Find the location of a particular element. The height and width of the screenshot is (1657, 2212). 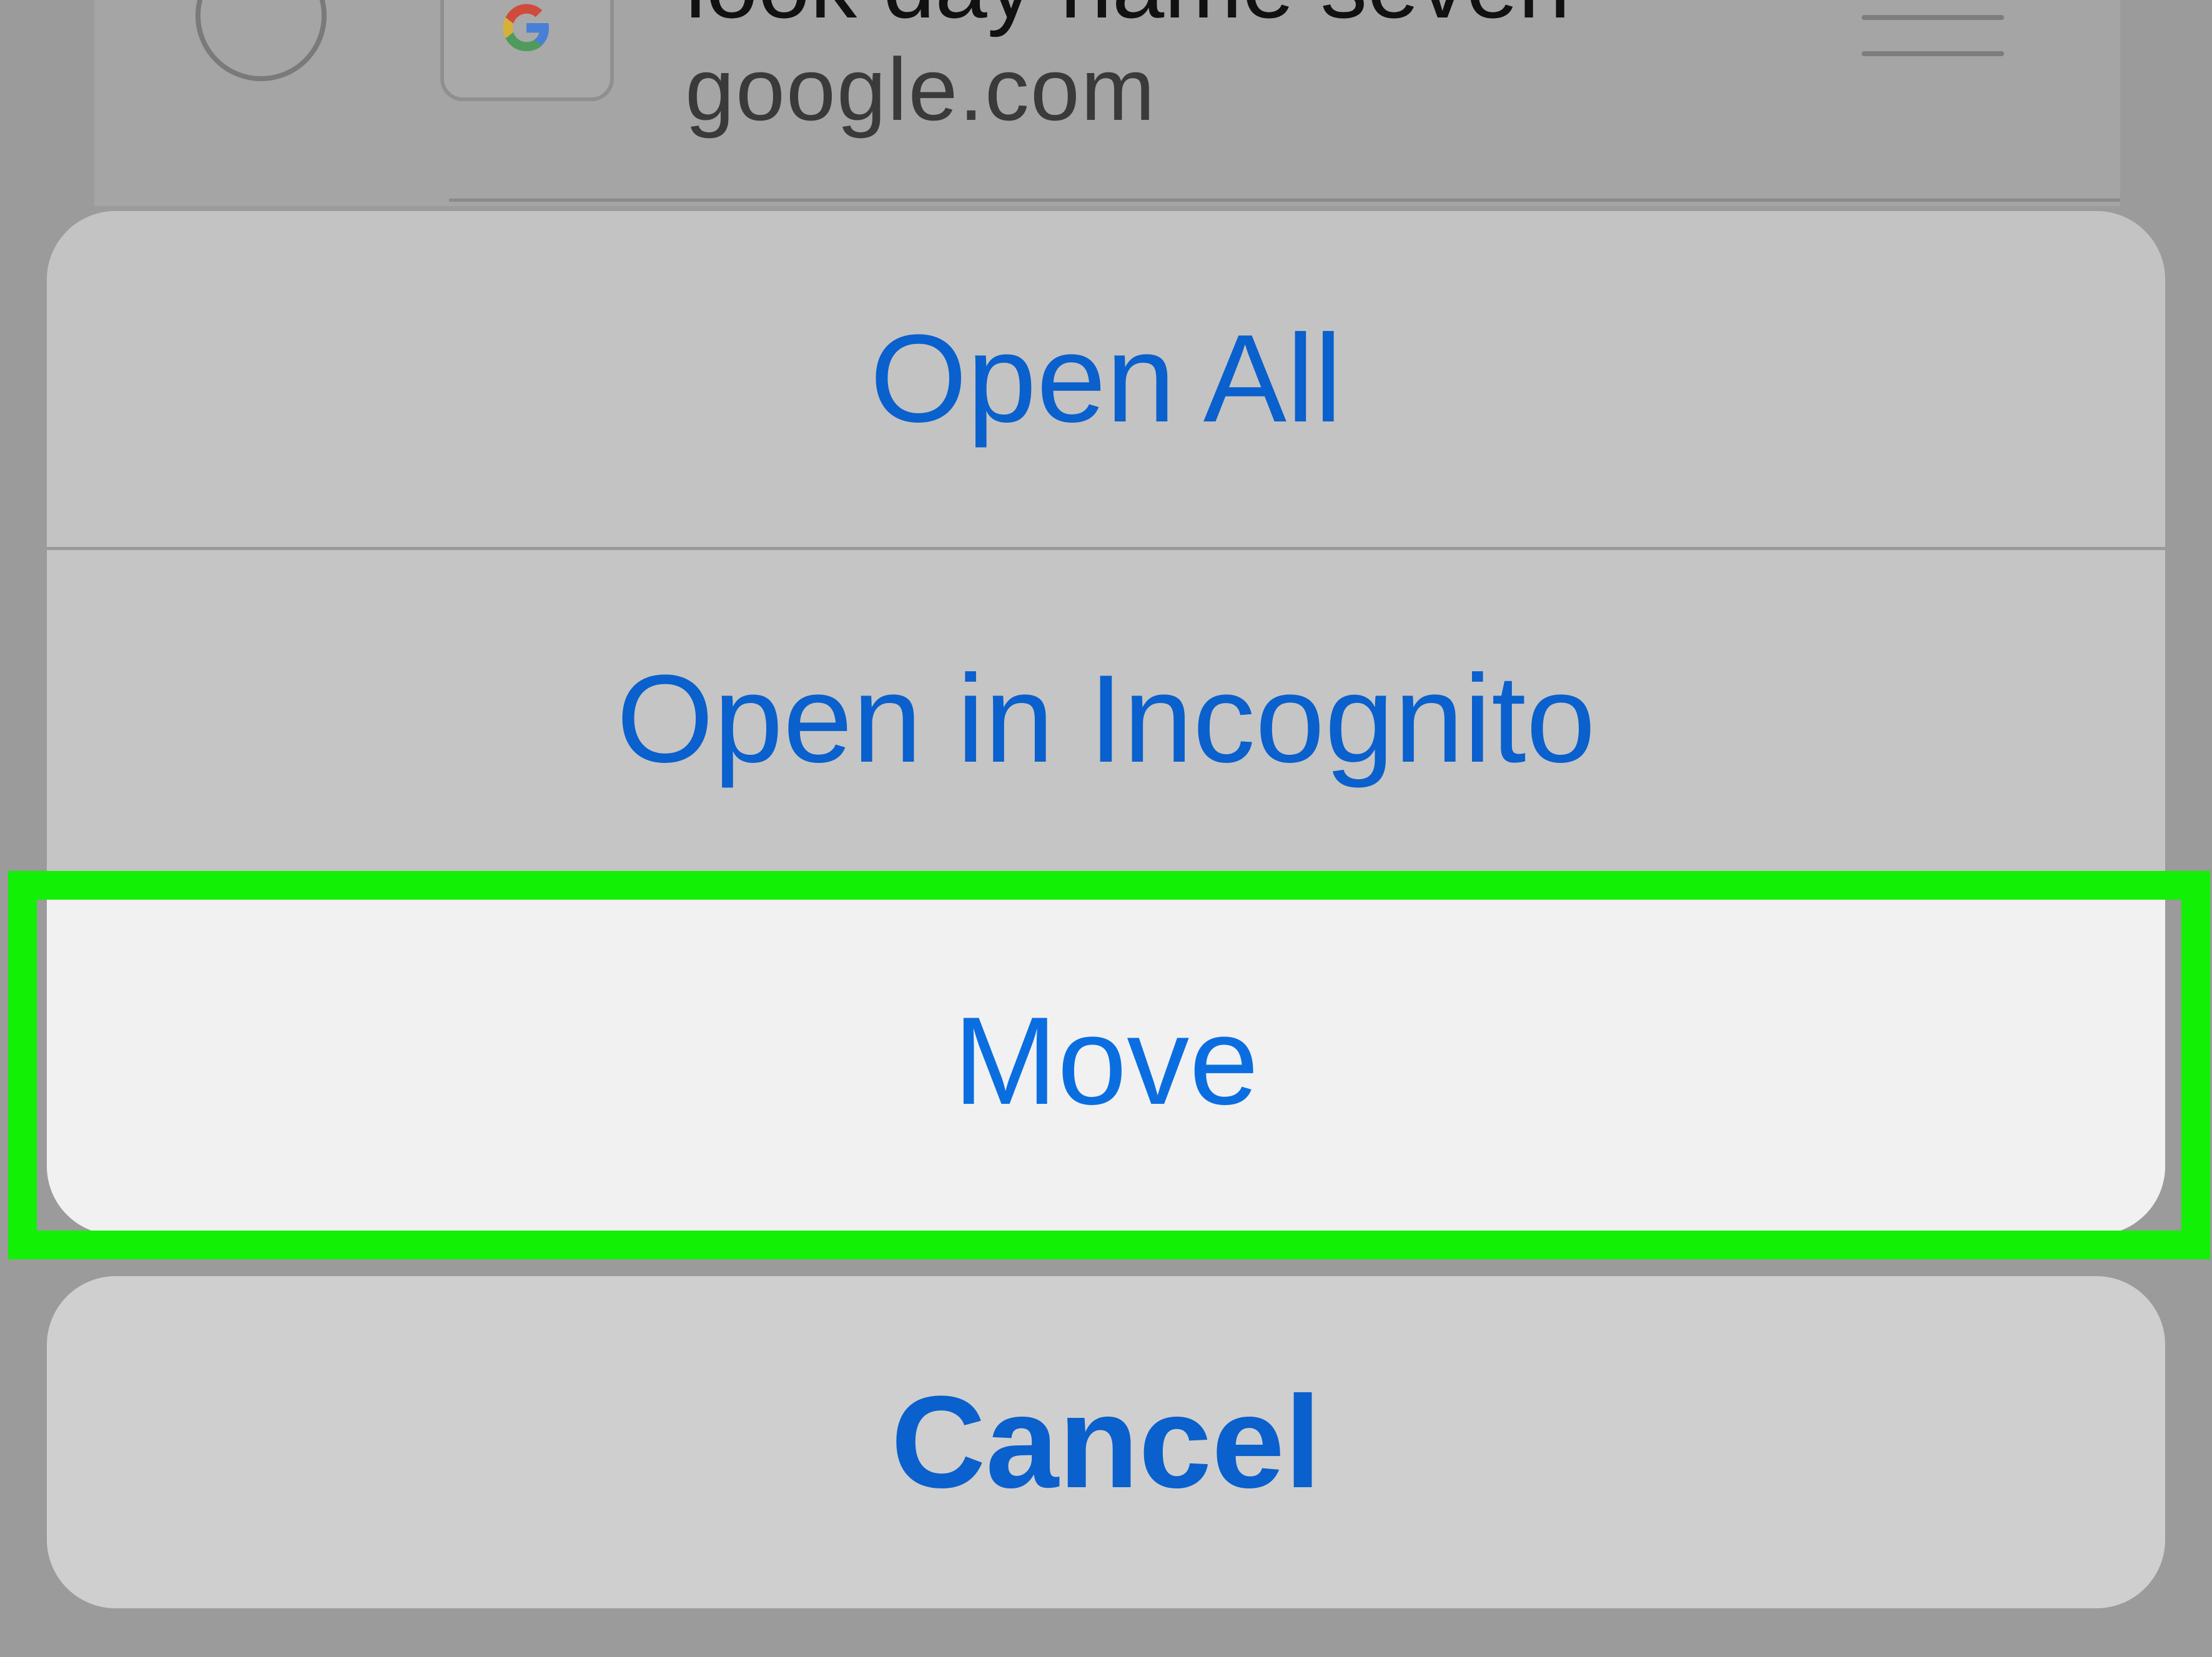

google-favicon-icon is located at coordinates (527, 50).